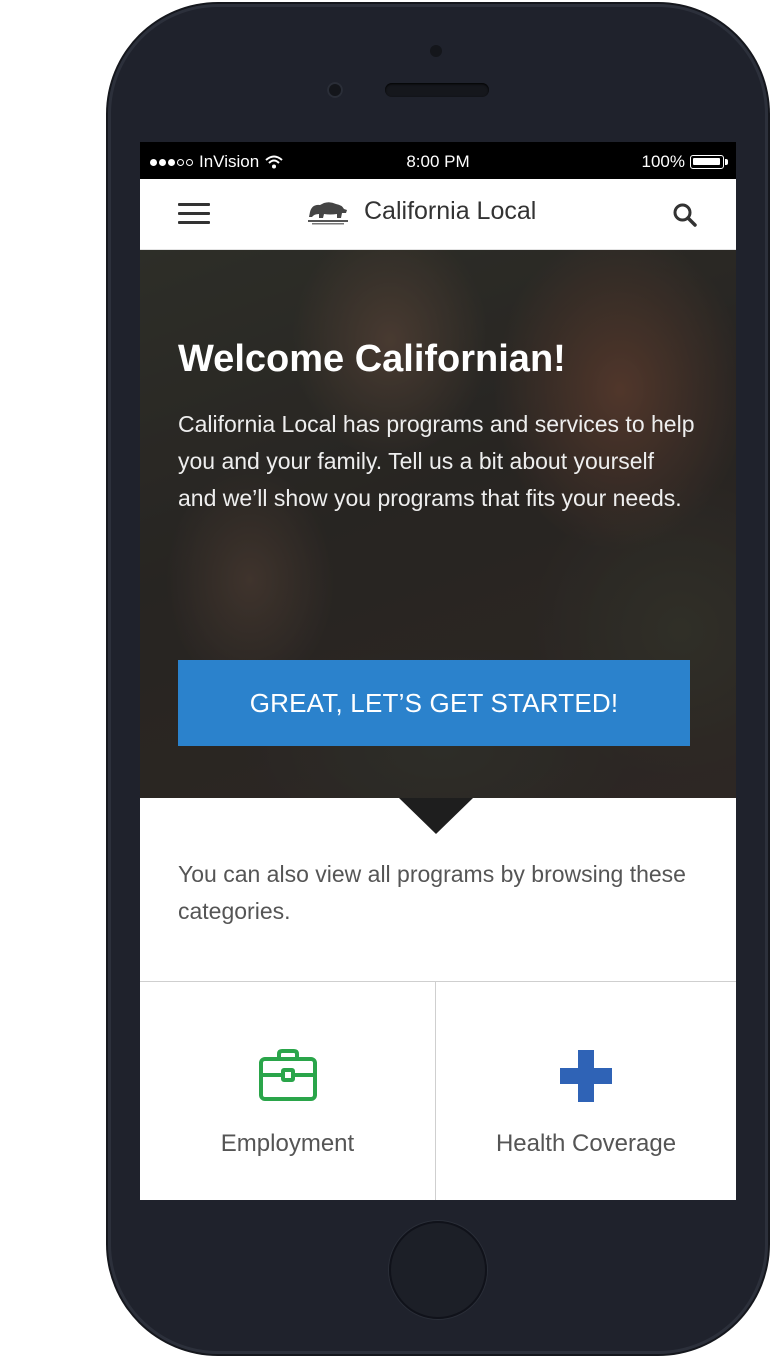  I want to click on app-header: California Local, so click(438, 214).